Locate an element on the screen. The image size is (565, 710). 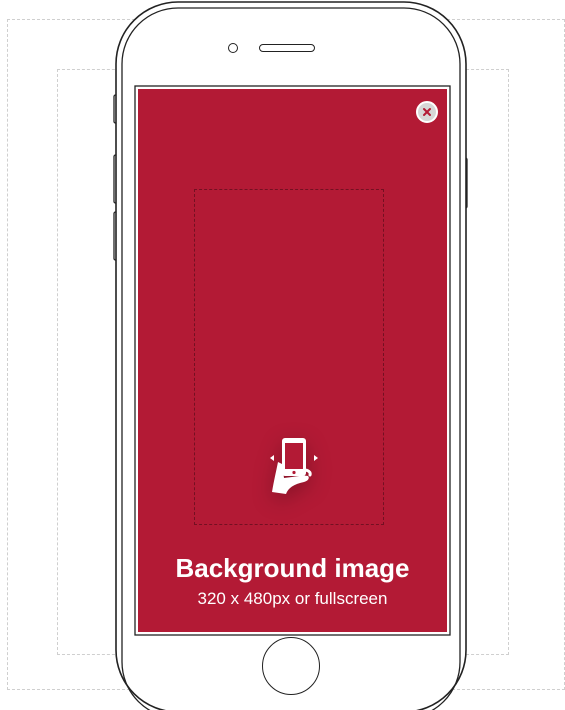
background-image-title: Background image is located at coordinates (292, 568).